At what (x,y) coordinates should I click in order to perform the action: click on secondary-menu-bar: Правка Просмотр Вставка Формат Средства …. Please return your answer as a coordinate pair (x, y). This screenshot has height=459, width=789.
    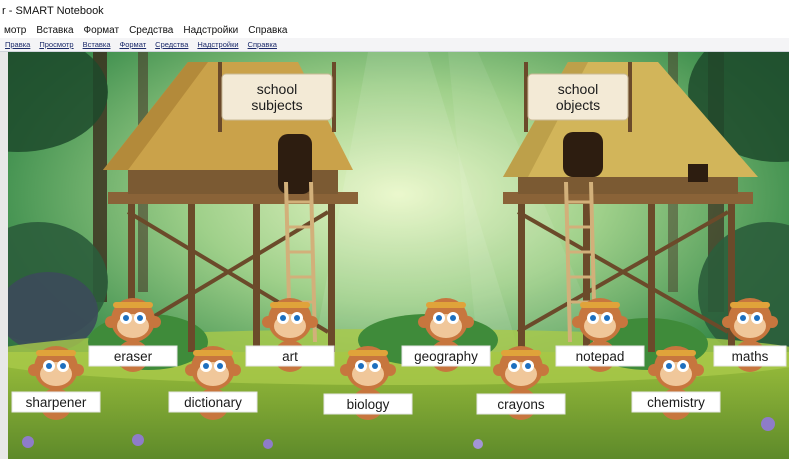
    Looking at the image, I should click on (394, 45).